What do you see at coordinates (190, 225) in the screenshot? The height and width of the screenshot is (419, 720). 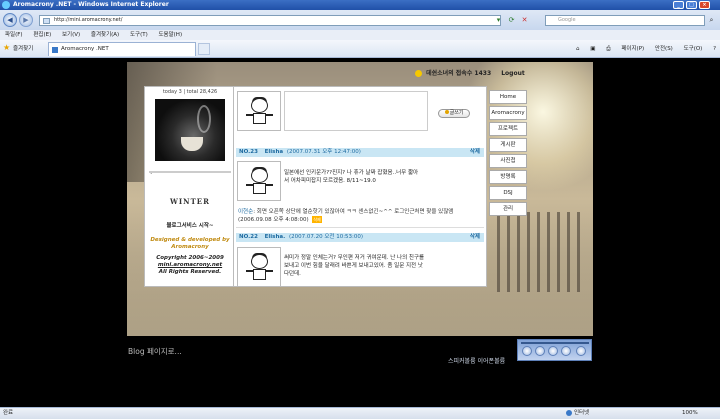 I see `service-start-link: 블로그서비스 시작~` at bounding box center [190, 225].